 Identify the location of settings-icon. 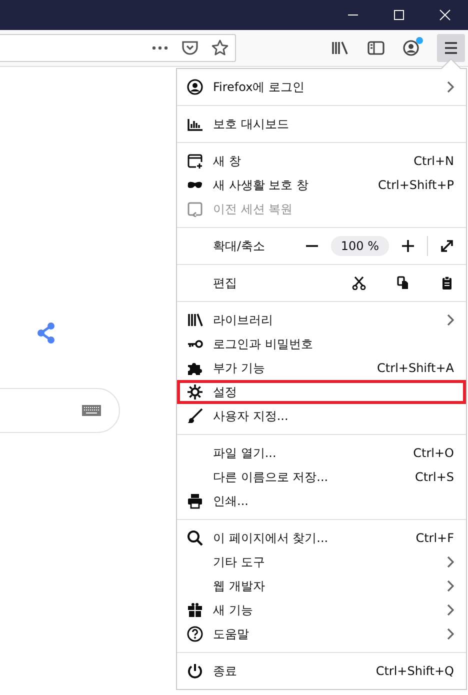
(195, 392).